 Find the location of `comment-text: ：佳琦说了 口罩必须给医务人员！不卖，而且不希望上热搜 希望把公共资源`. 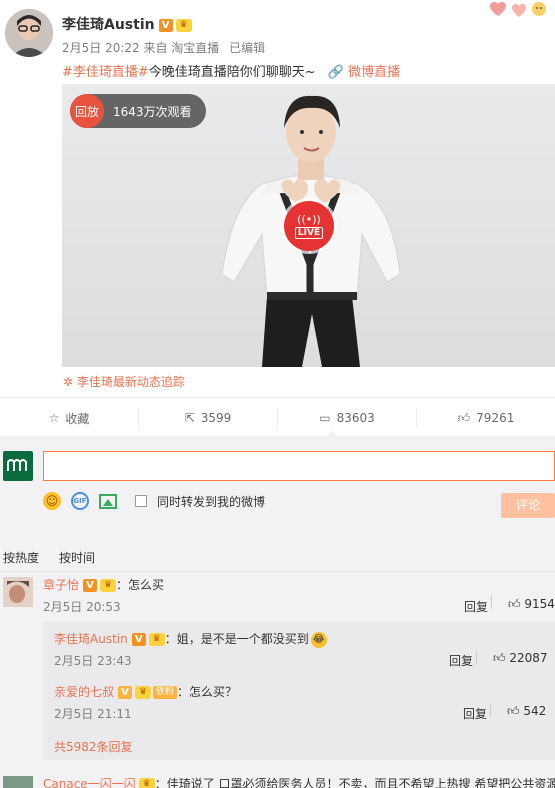

comment-text: ：佳琦说了 口罩必须给医务人员！不卖，而且不希望上热搜 希望把公共资源 is located at coordinates (354, 782).